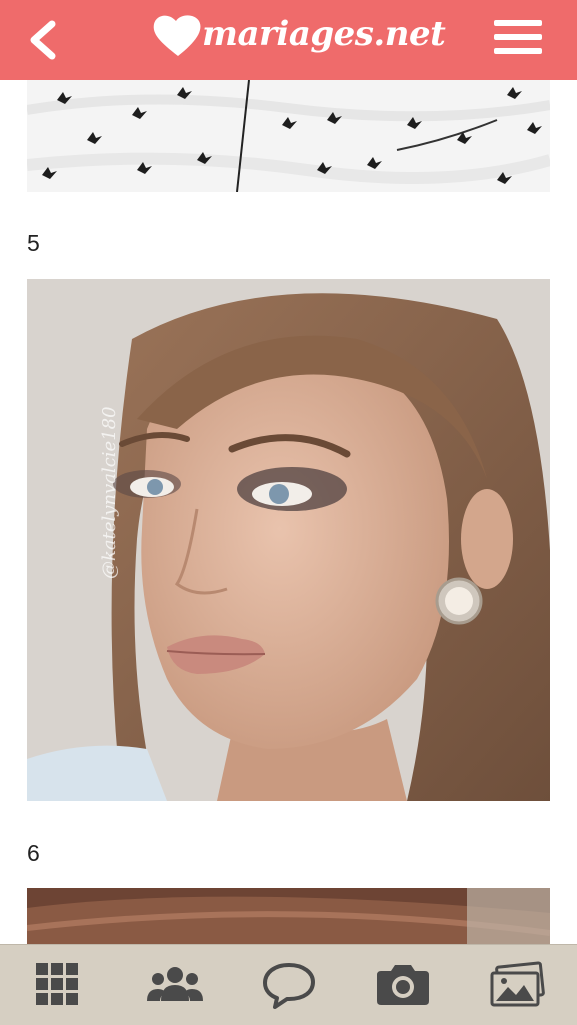  I want to click on photo-number: 5, so click(33, 243).